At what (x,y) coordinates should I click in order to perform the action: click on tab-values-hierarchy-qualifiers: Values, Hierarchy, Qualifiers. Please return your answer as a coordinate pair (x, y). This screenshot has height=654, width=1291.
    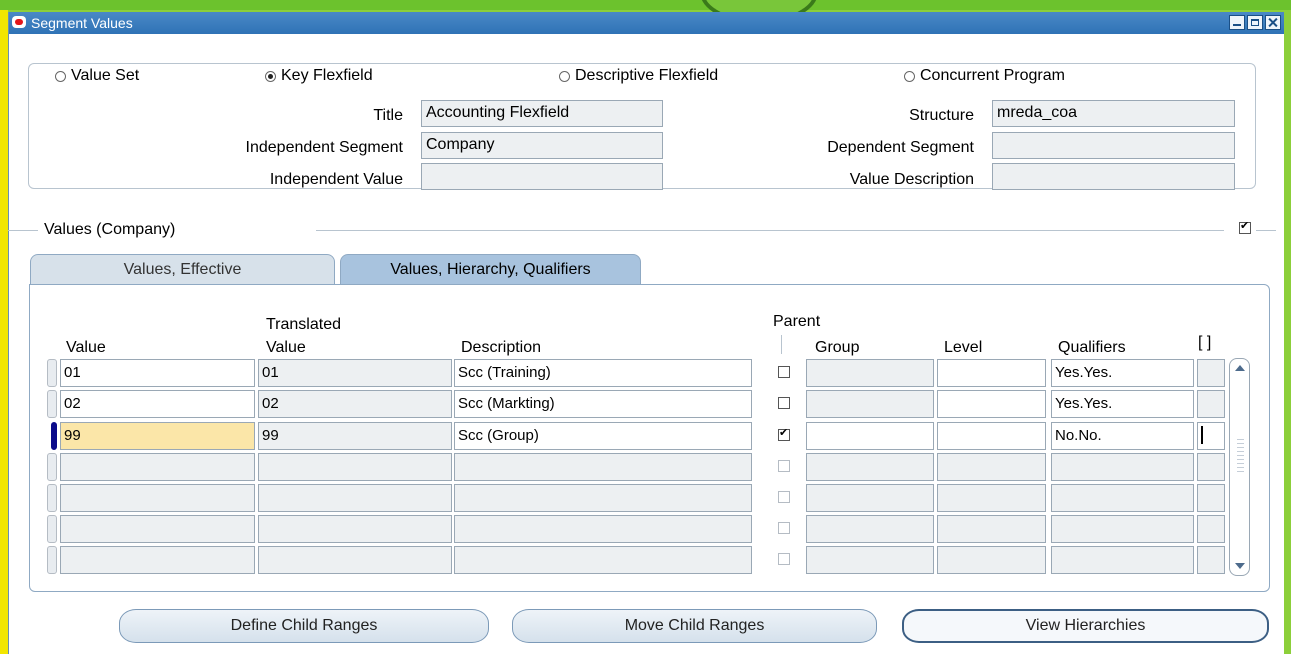
    Looking at the image, I should click on (490, 269).